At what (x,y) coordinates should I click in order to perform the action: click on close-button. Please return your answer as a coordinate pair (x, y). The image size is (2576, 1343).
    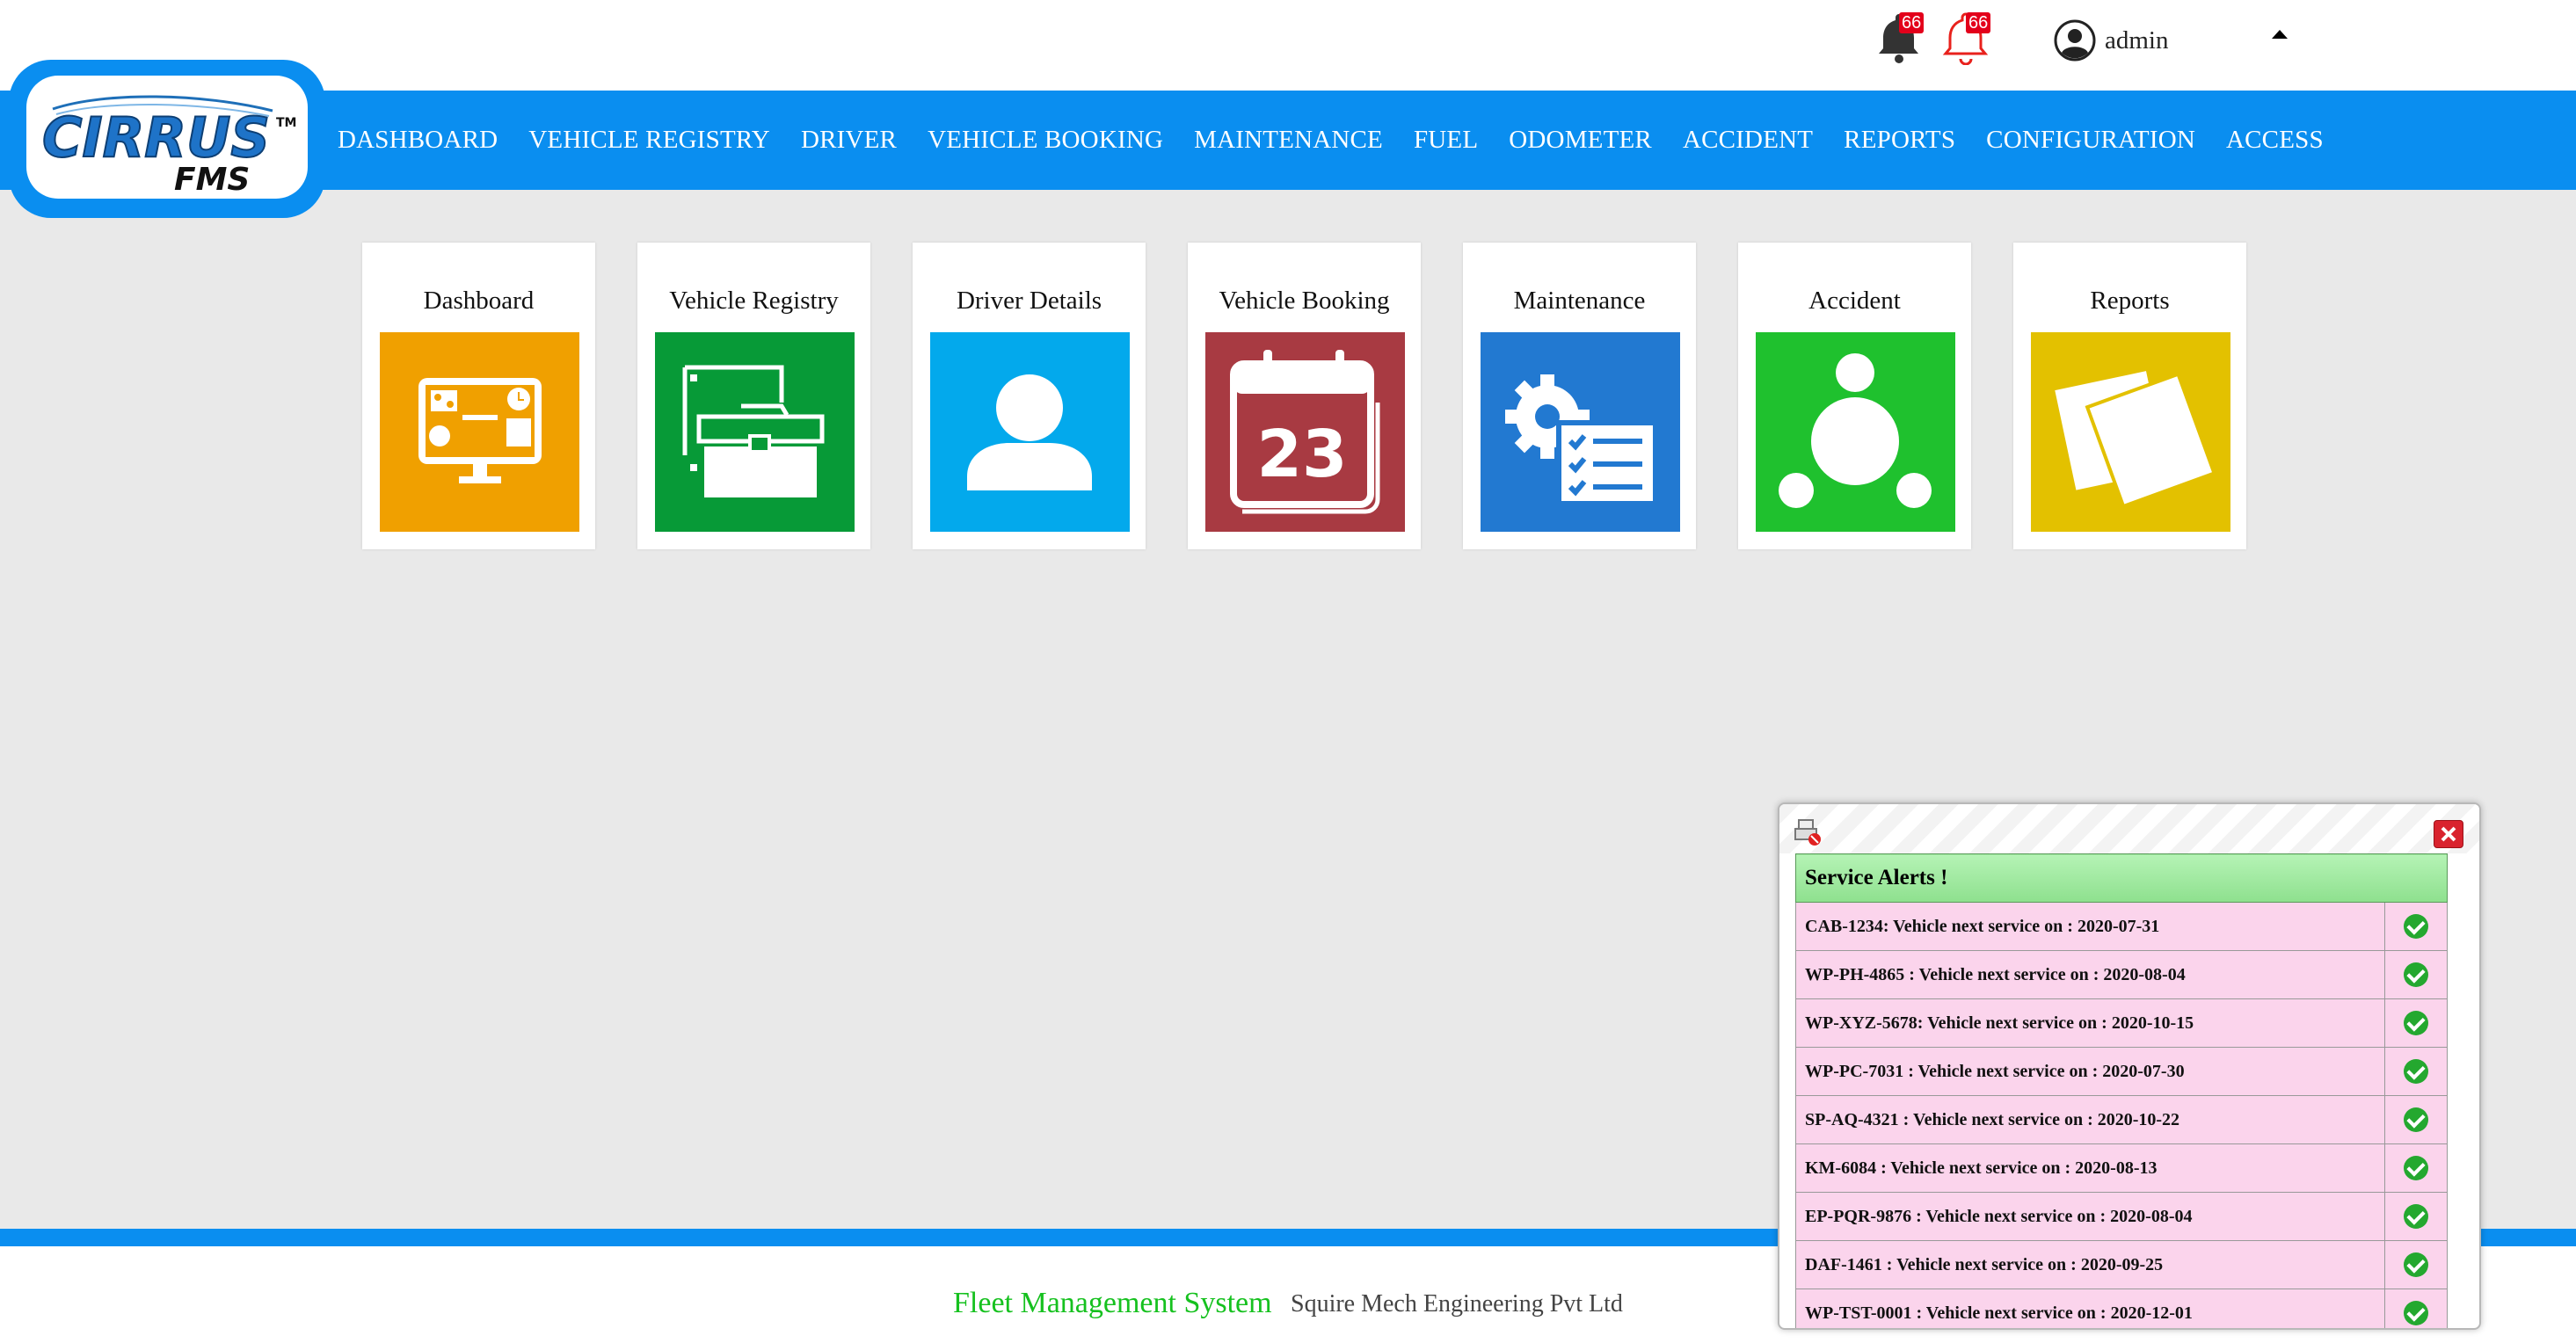
    Looking at the image, I should click on (2448, 834).